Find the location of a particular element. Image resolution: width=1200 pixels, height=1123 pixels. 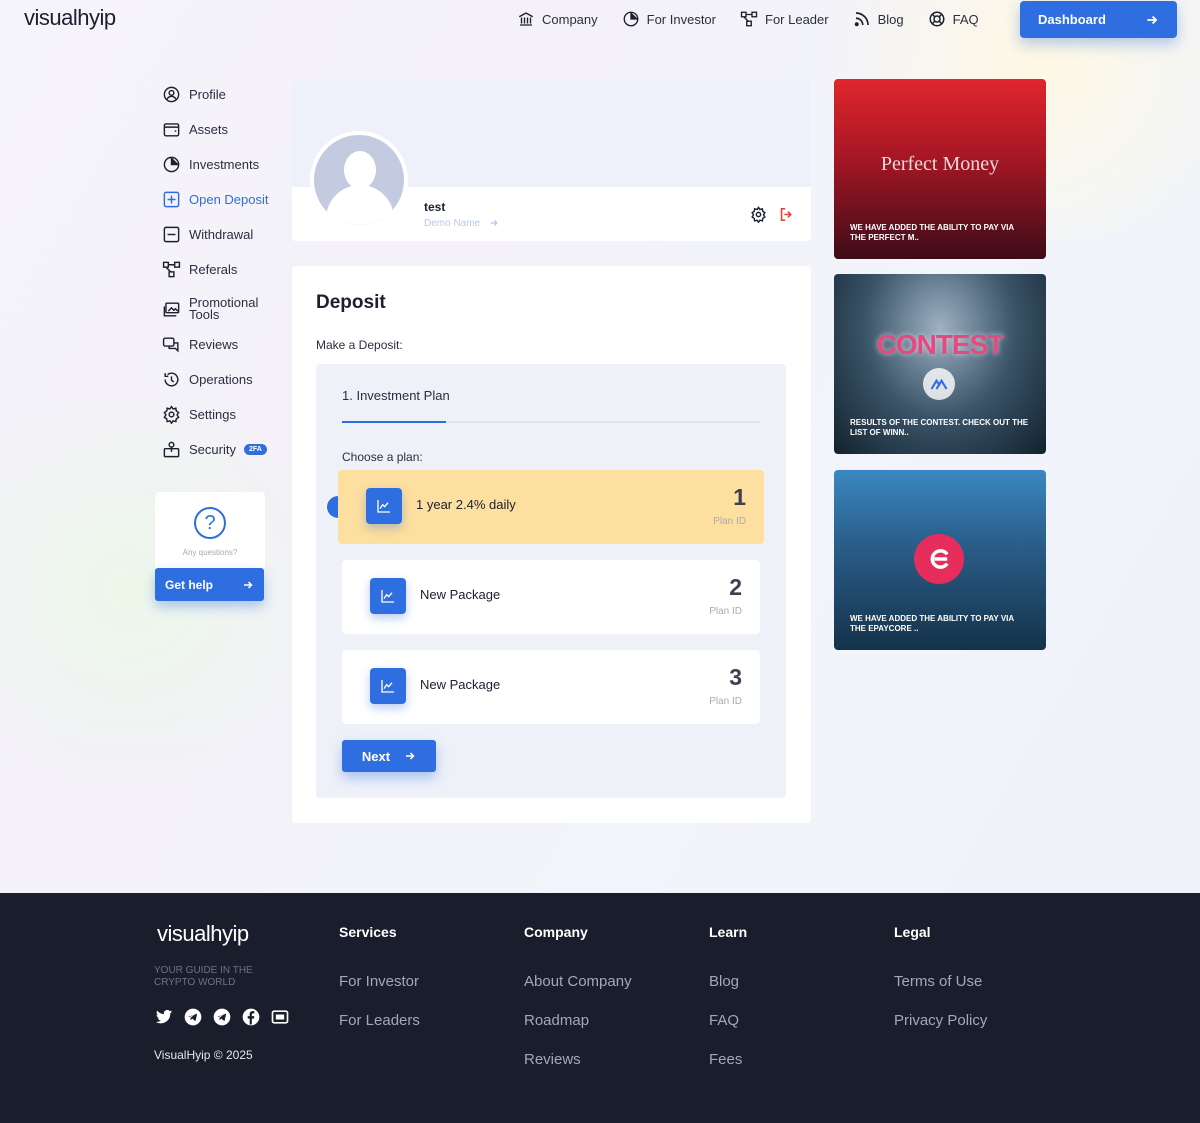

nav-for-investor: For Investor is located at coordinates (669, 19).